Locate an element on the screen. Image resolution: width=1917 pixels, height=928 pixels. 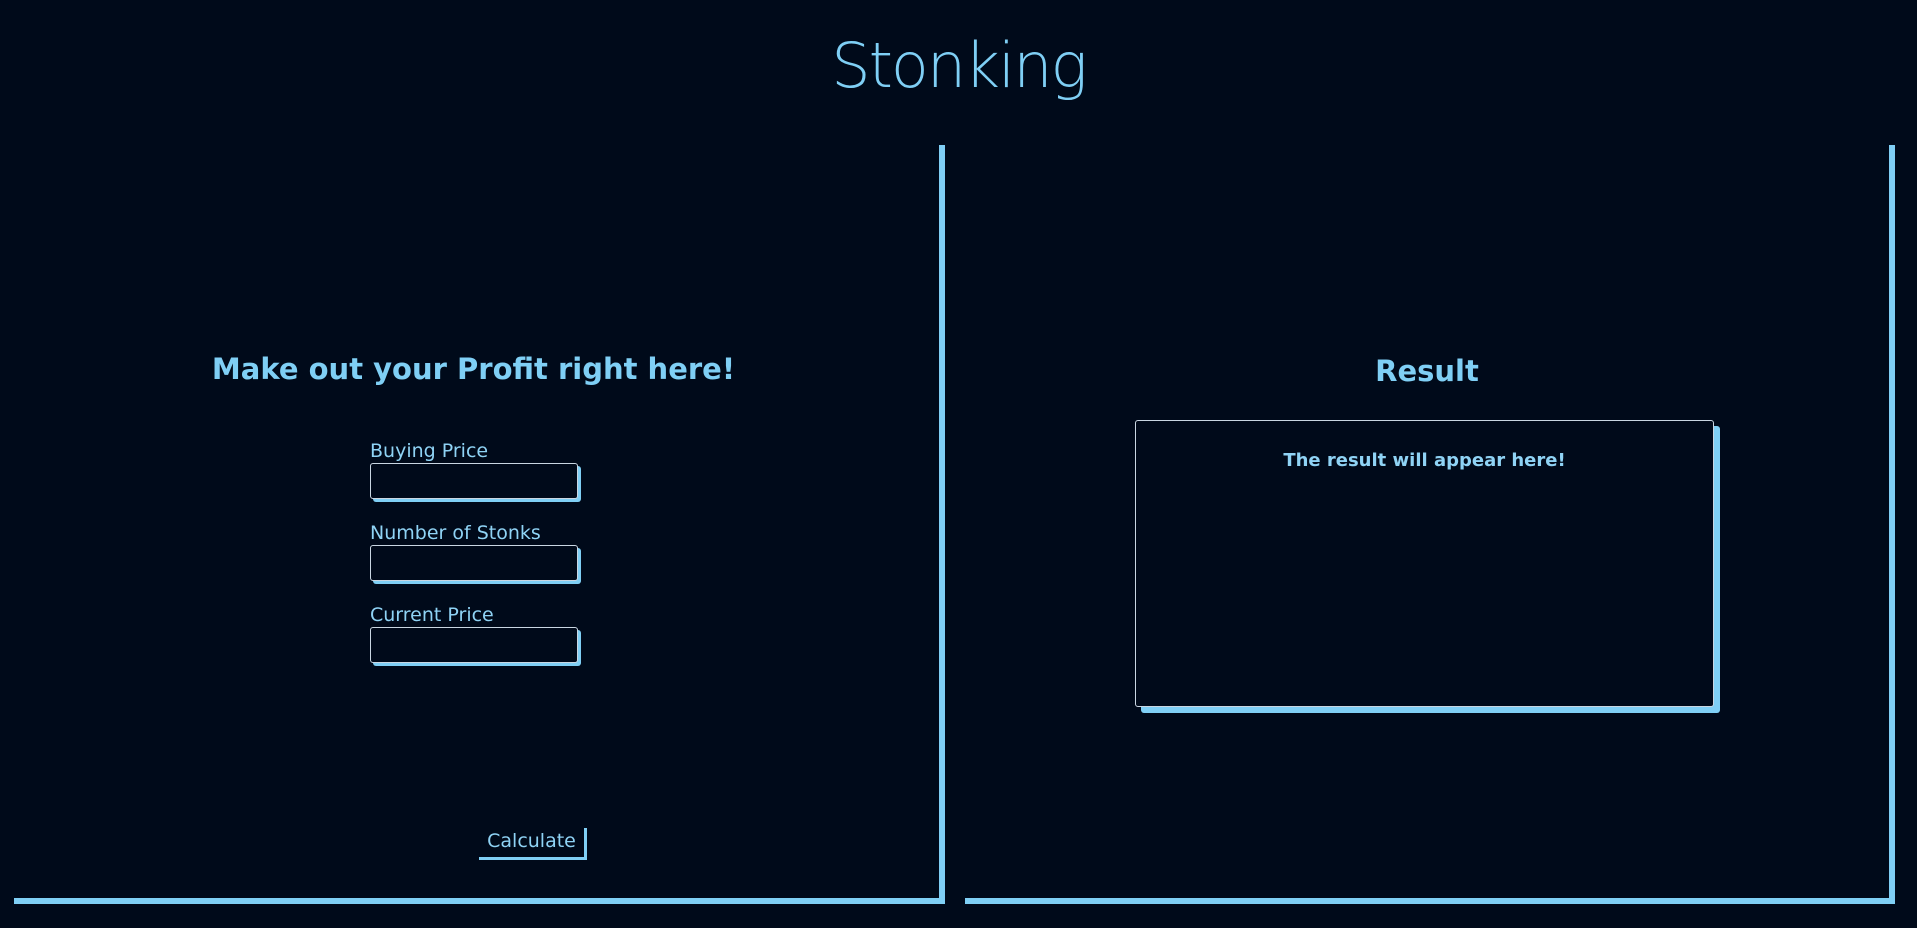
app-title: Stonking is located at coordinates (959, 65).